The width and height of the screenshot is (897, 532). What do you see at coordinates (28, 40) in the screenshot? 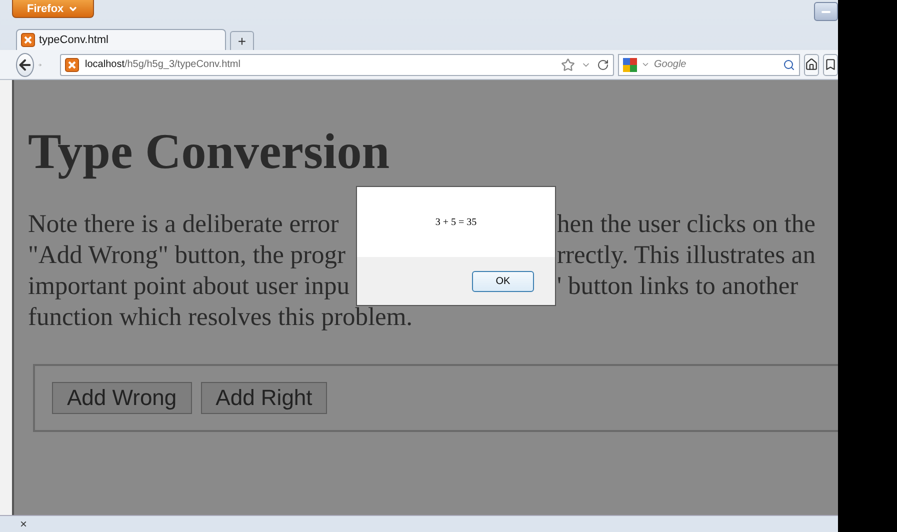
I see `favicon-icon` at bounding box center [28, 40].